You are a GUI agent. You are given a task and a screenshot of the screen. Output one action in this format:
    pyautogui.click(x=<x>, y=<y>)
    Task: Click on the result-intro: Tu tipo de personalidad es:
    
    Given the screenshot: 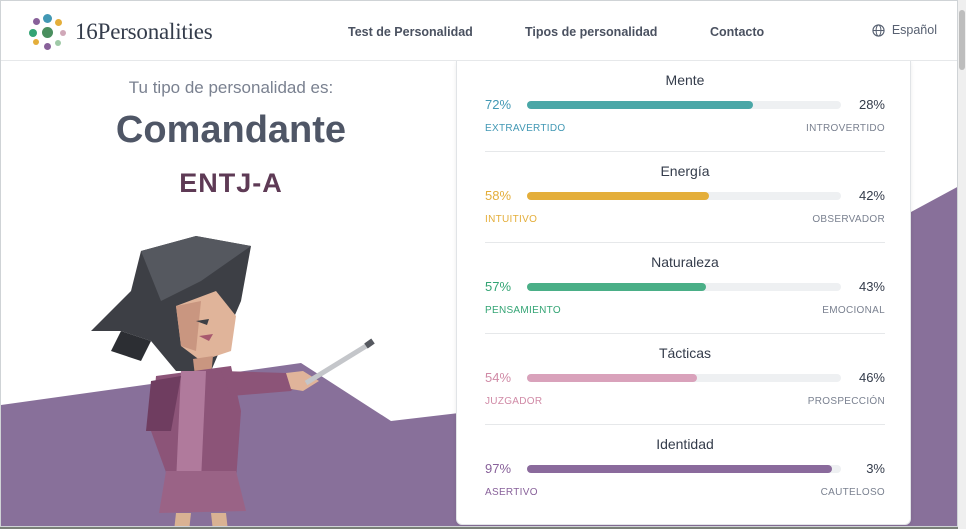 What is the action you would take?
    pyautogui.click(x=231, y=87)
    